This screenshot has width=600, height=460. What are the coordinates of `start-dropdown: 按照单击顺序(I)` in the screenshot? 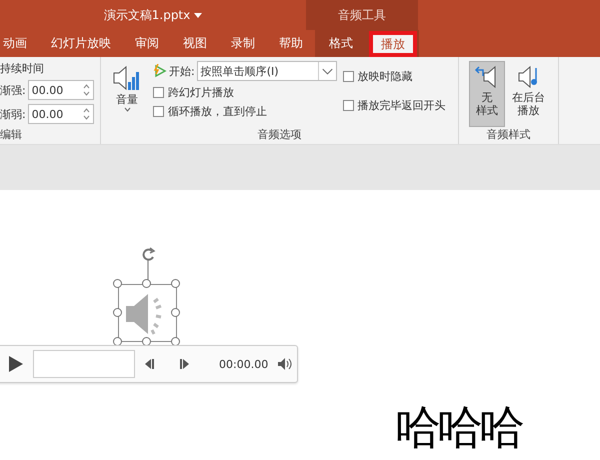 It's located at (266, 71).